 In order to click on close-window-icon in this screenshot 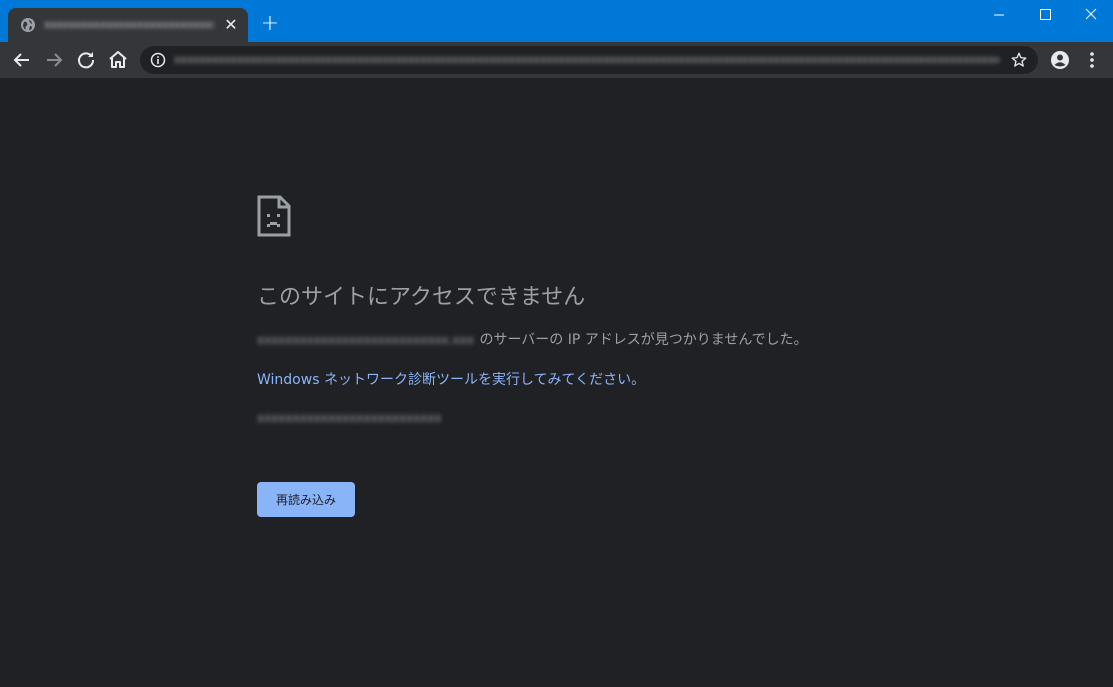, I will do `click(1090, 15)`.